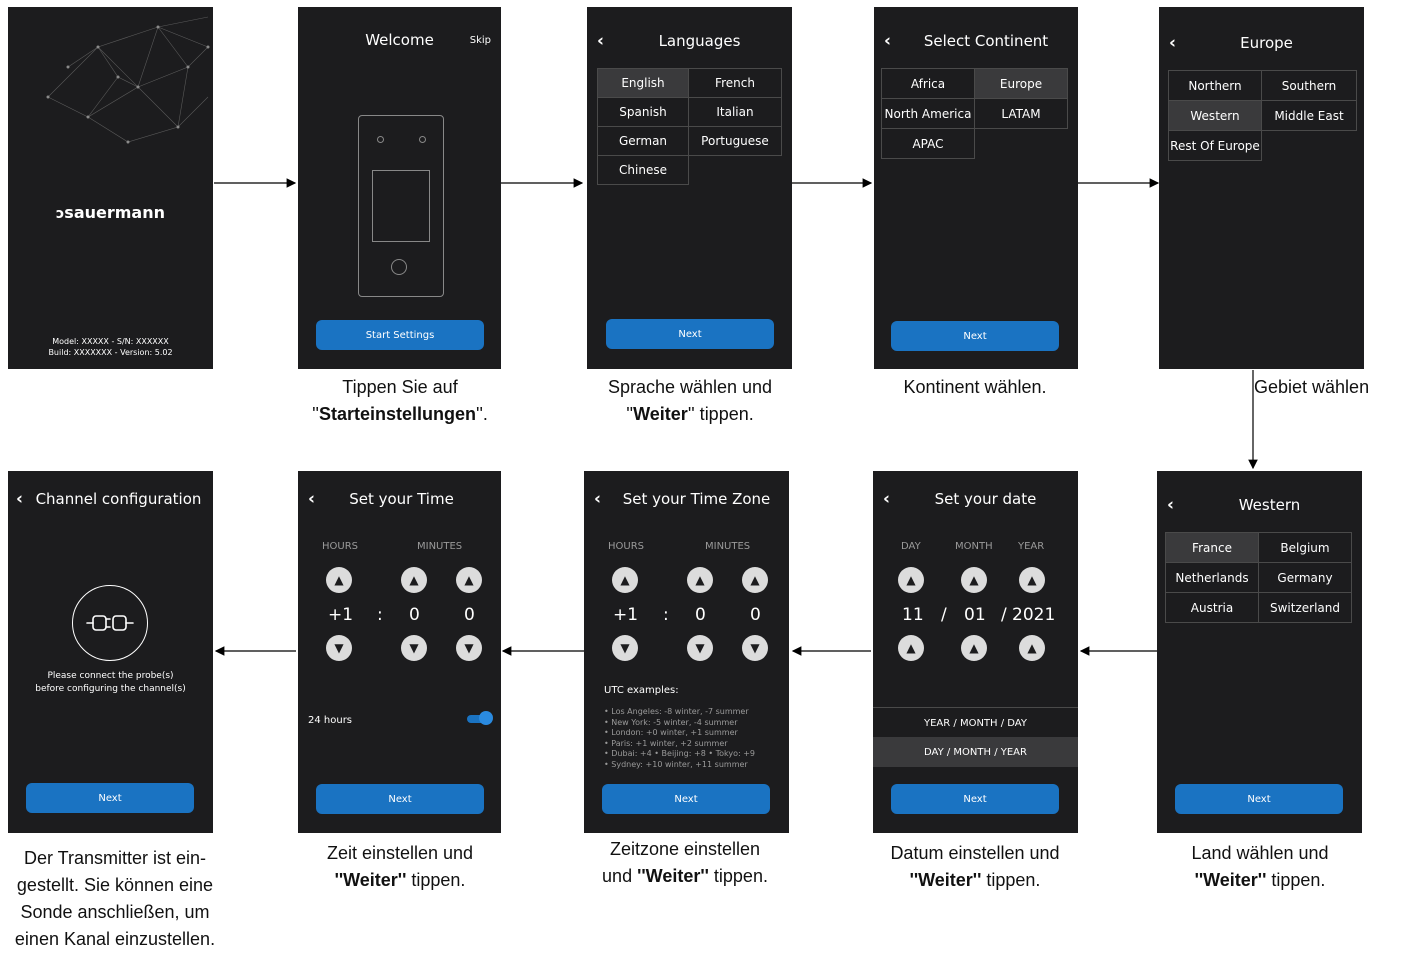 The image size is (1403, 953). Describe the element at coordinates (1032, 648) in the screenshot. I see `year-down-button: ▲` at that location.